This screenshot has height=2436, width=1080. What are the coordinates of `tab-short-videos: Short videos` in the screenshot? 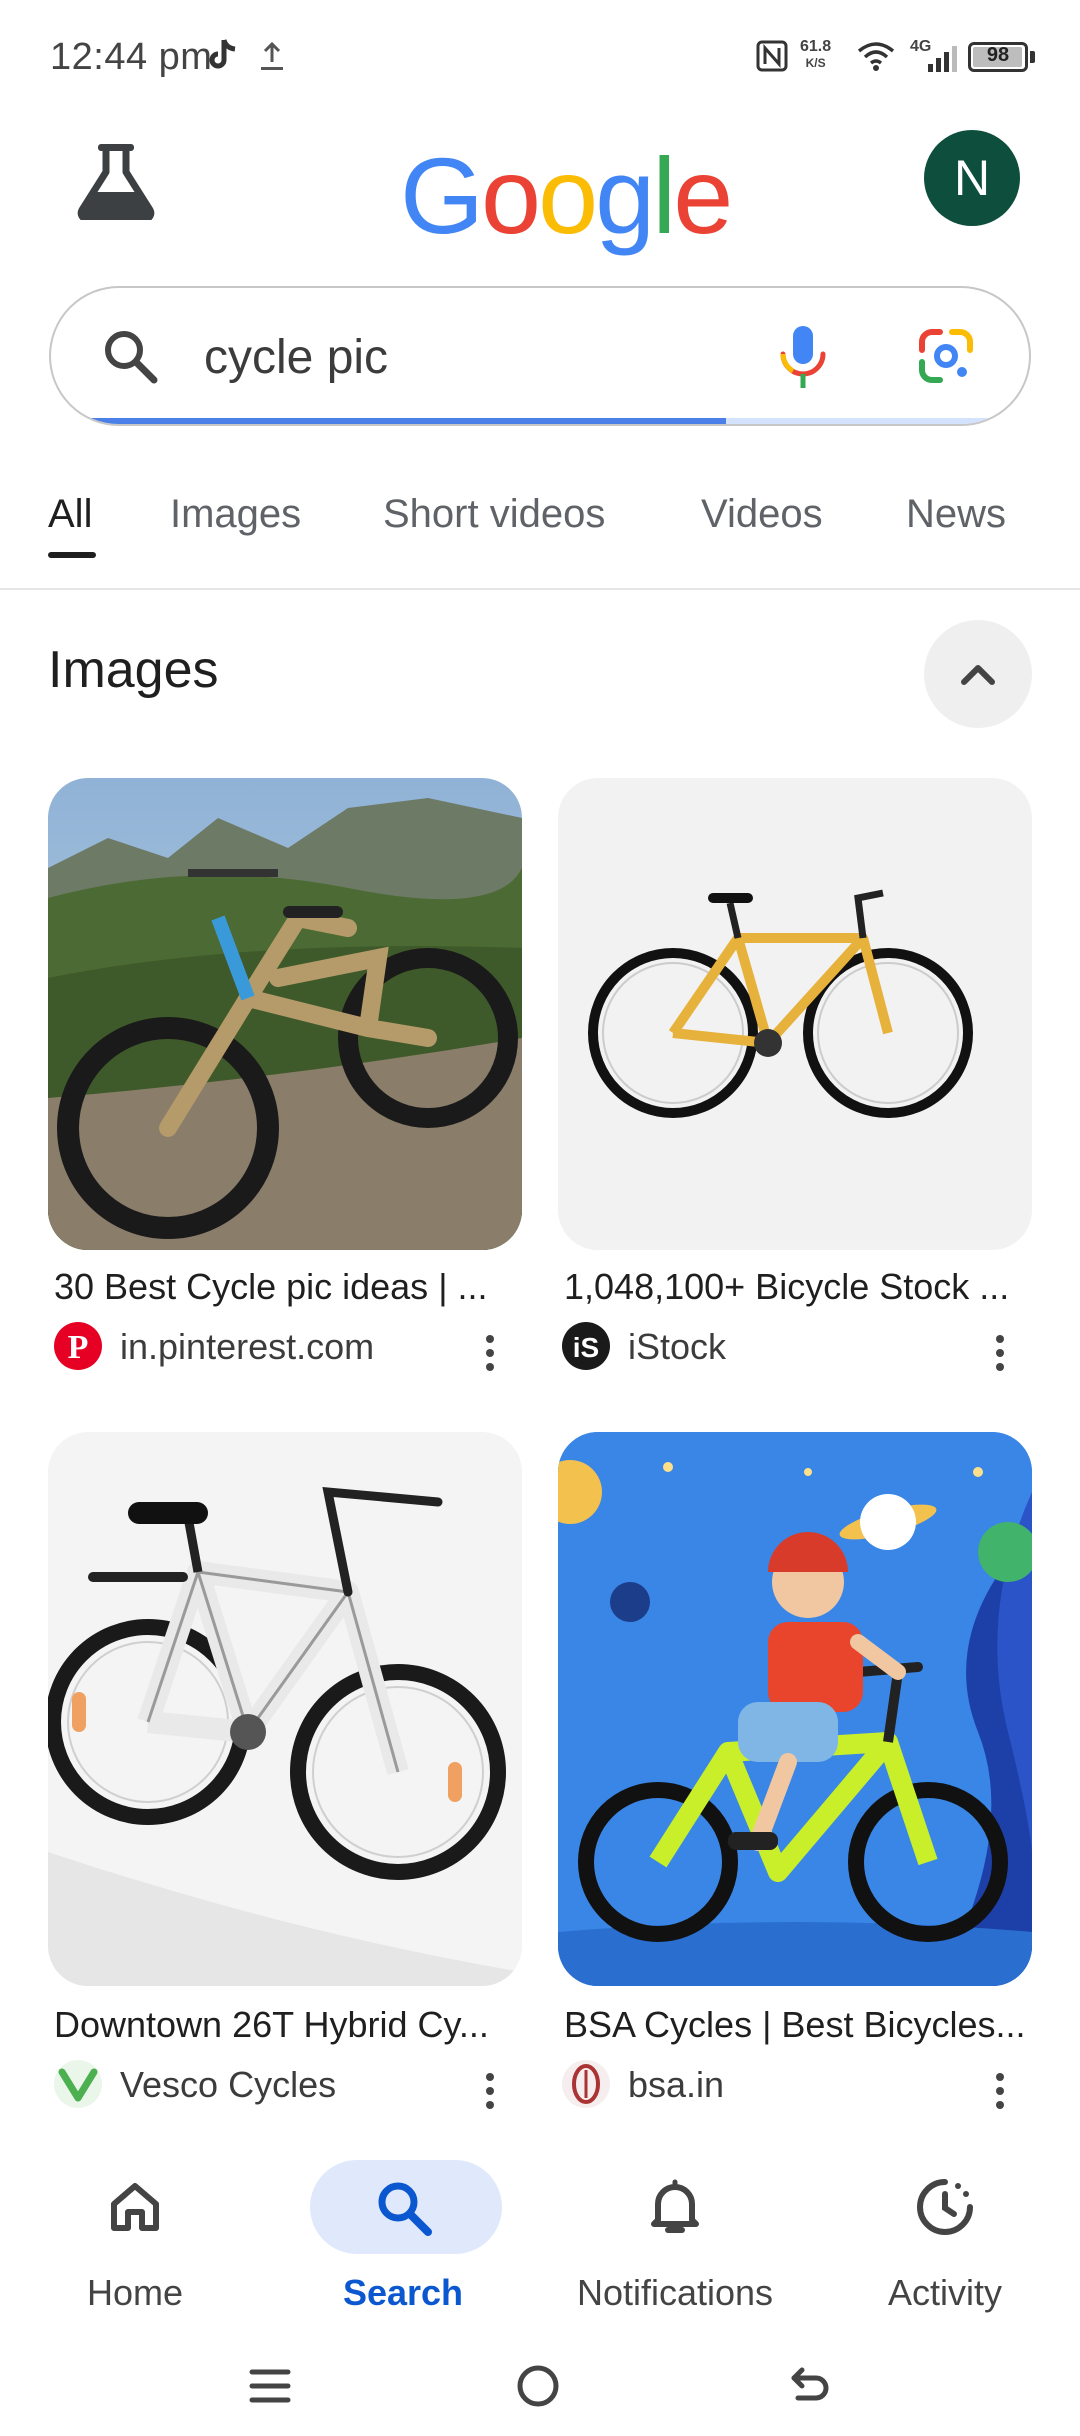 It's located at (494, 514).